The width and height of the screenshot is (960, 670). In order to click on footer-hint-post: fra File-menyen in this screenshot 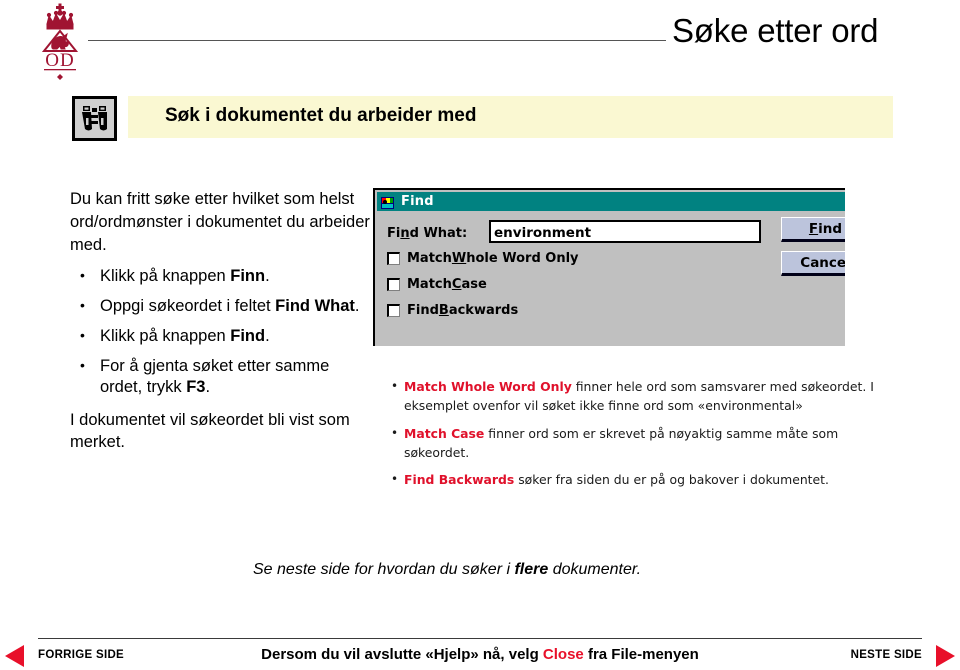, I will do `click(641, 654)`.